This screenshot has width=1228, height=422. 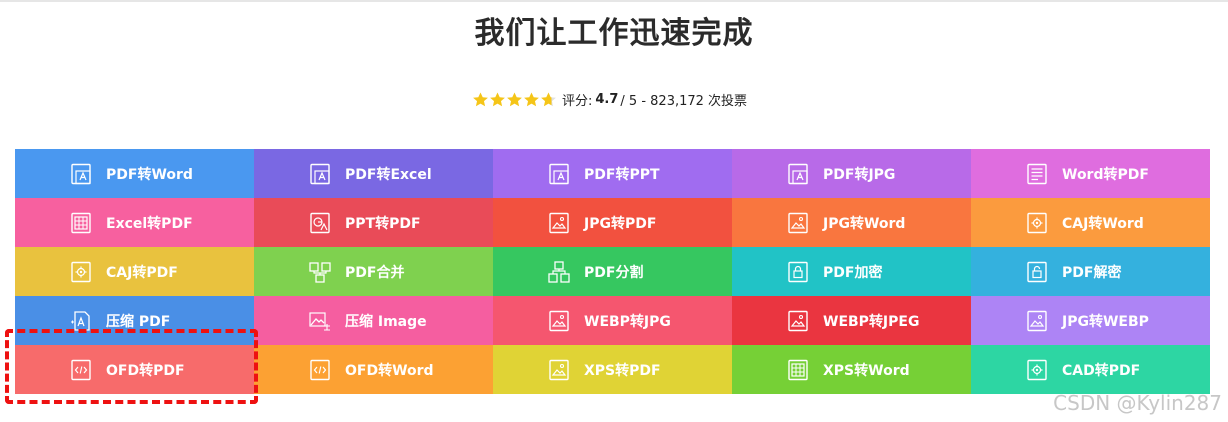 I want to click on tool-tile: PDF转JPG, so click(x=851, y=173).